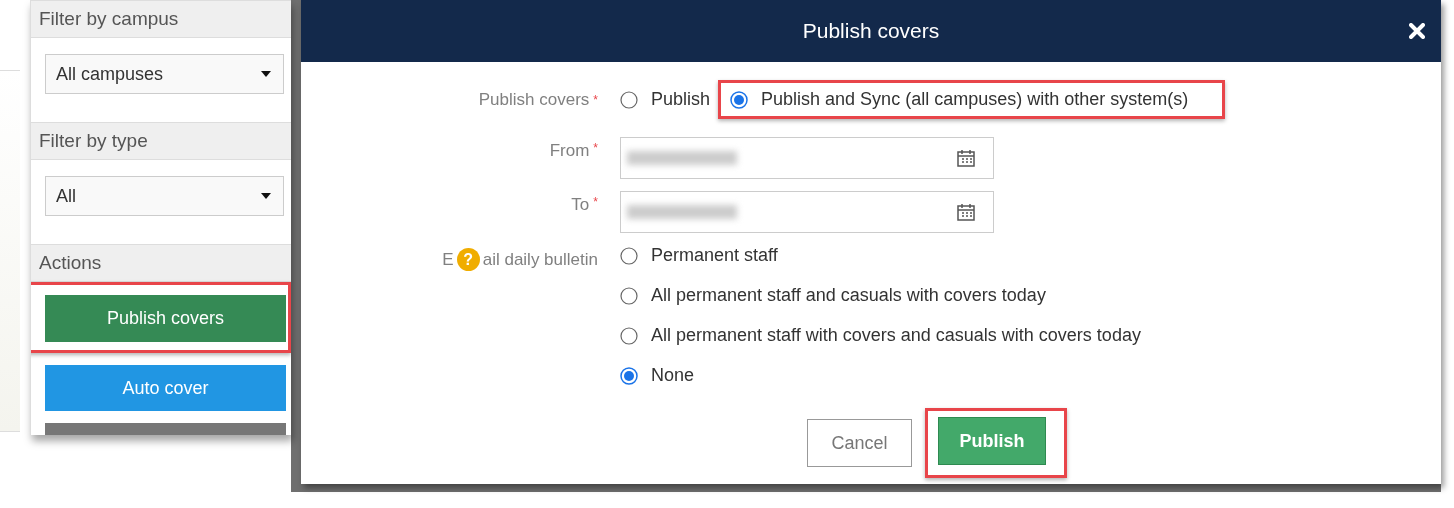  I want to click on section-heading: Filter by type, so click(93, 141).